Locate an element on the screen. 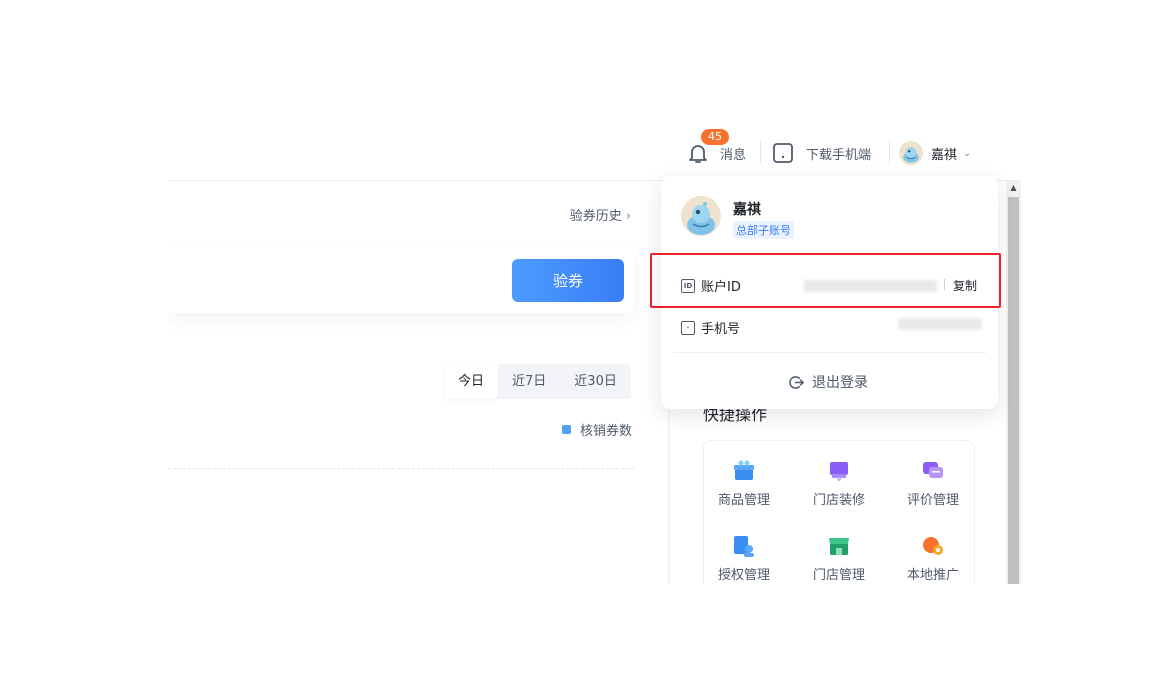  quick-item-authorization-management: 授权管理 is located at coordinates (744, 558).